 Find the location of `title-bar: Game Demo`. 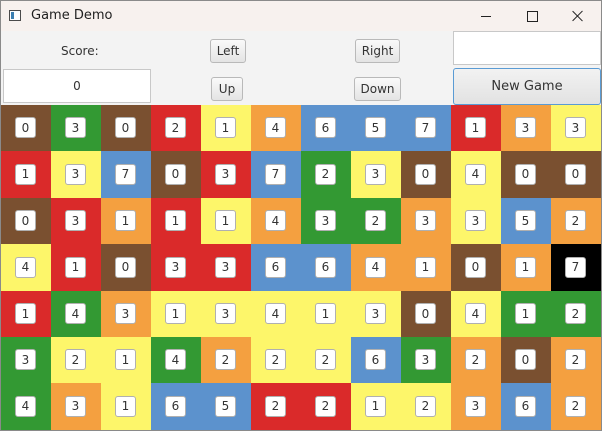

title-bar: Game Demo is located at coordinates (301, 16).